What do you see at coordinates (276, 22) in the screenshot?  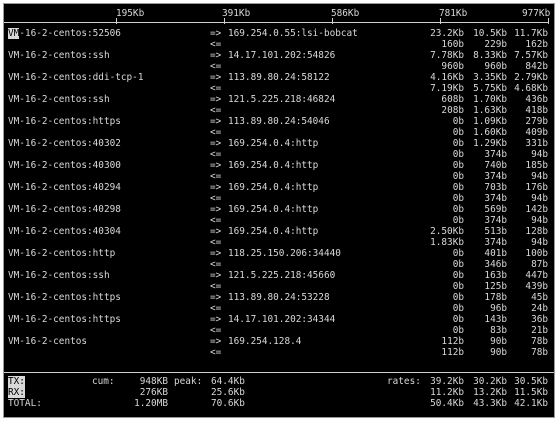 I see `scale-axis` at bounding box center [276, 22].